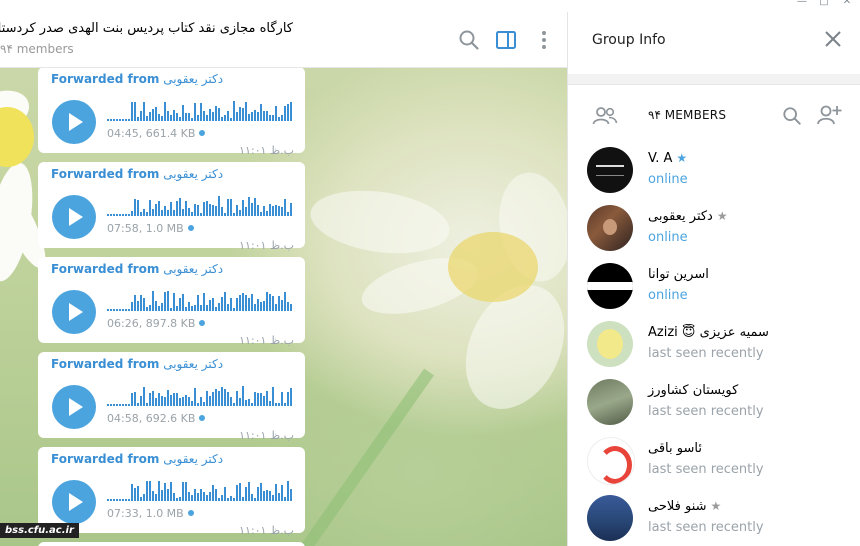  What do you see at coordinates (150, 228) in the screenshot?
I see `voice-meta: 07:58, 1.0 MB` at bounding box center [150, 228].